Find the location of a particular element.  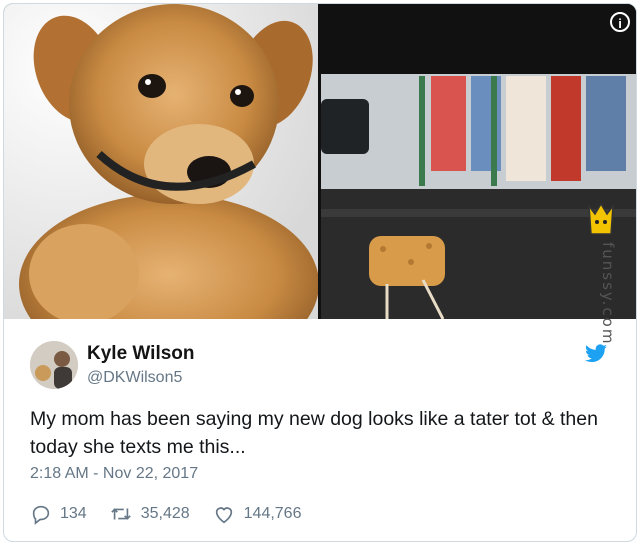

like-button: 144,766 is located at coordinates (257, 514).